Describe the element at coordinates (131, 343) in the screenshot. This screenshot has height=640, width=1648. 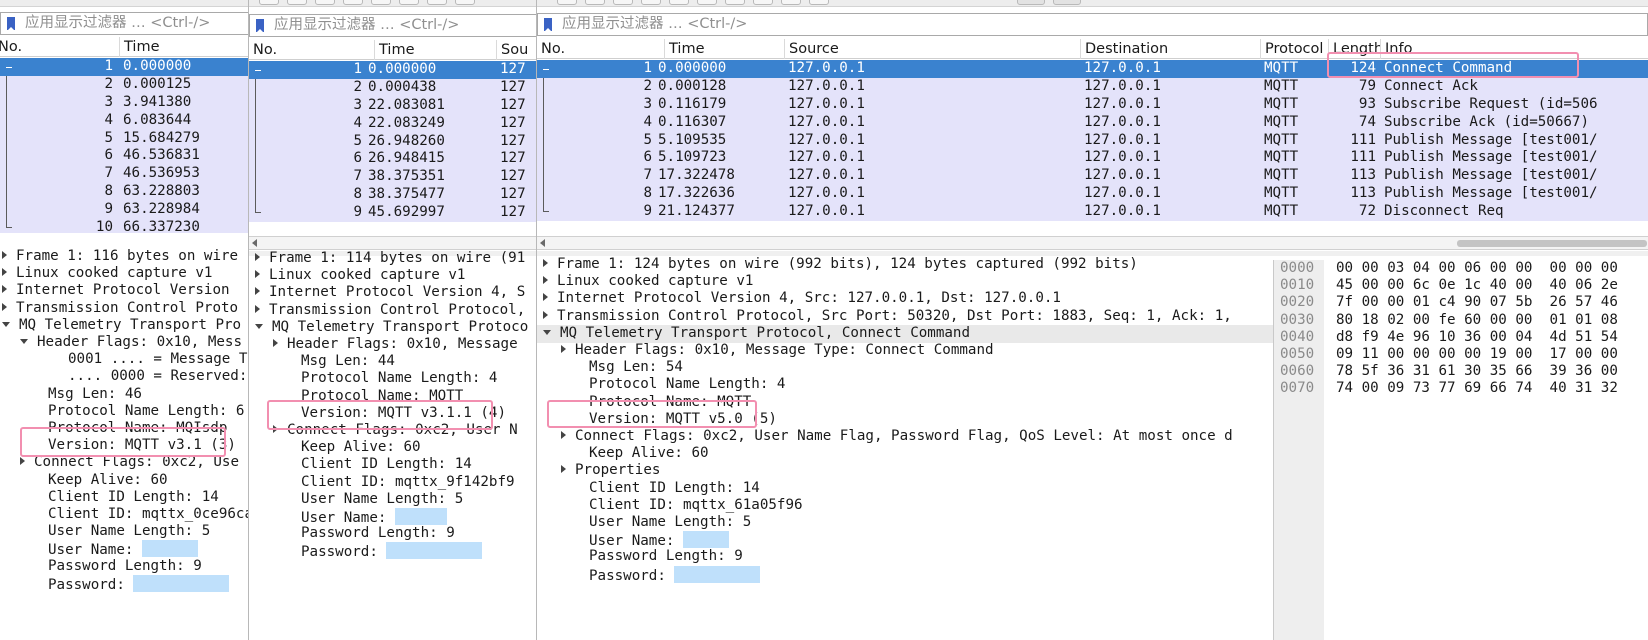
I see `detail-line: Header Flags: 0x10, Mess` at that location.